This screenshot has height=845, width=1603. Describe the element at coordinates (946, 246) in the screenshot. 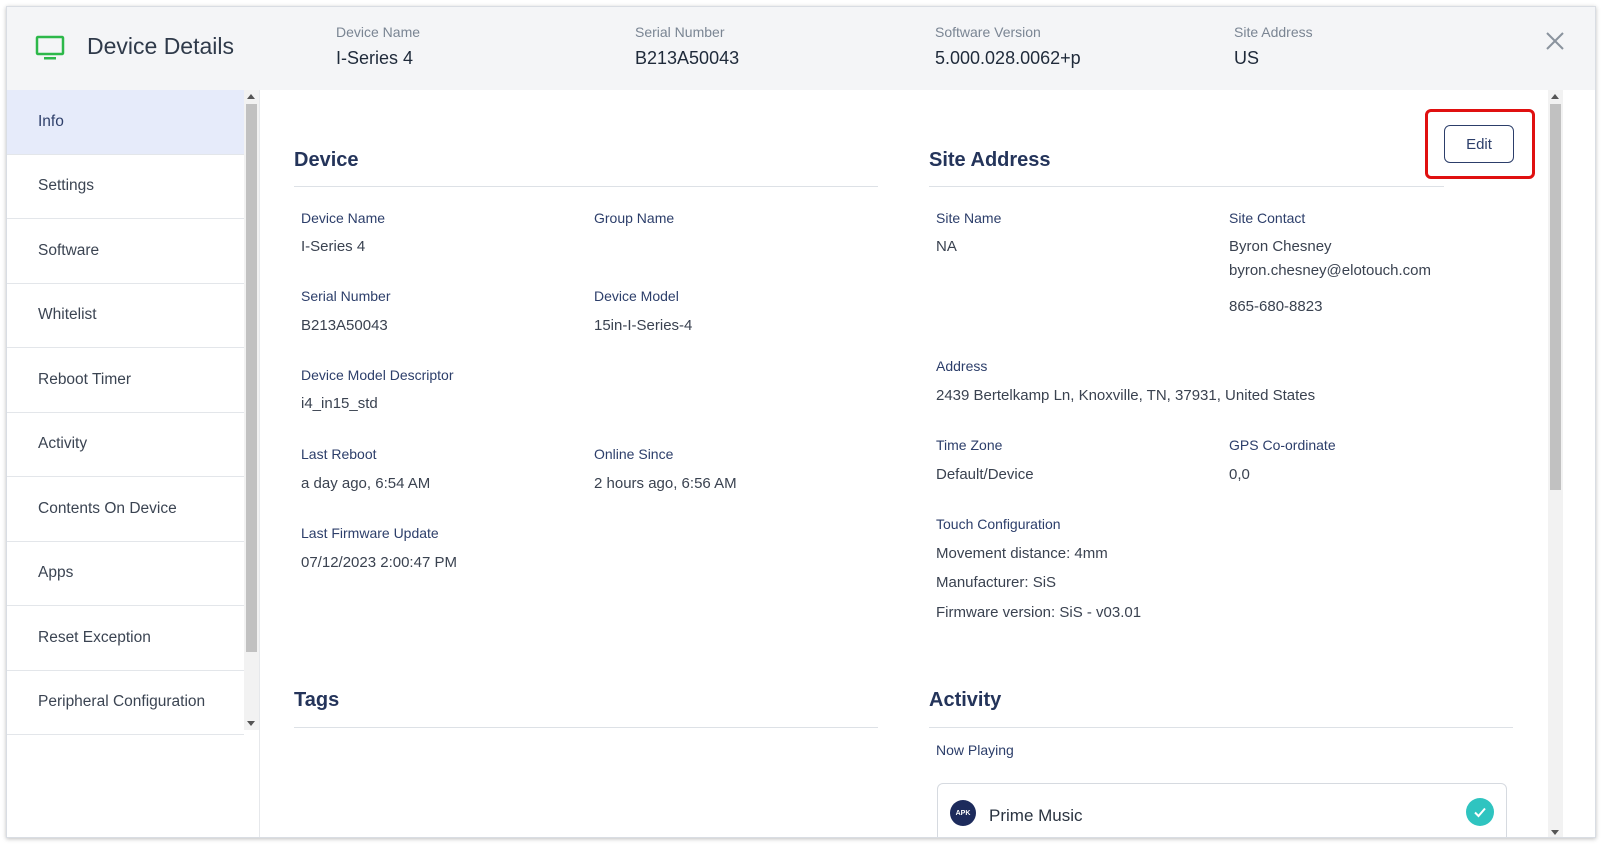

I see `site-name-value: NA` at that location.